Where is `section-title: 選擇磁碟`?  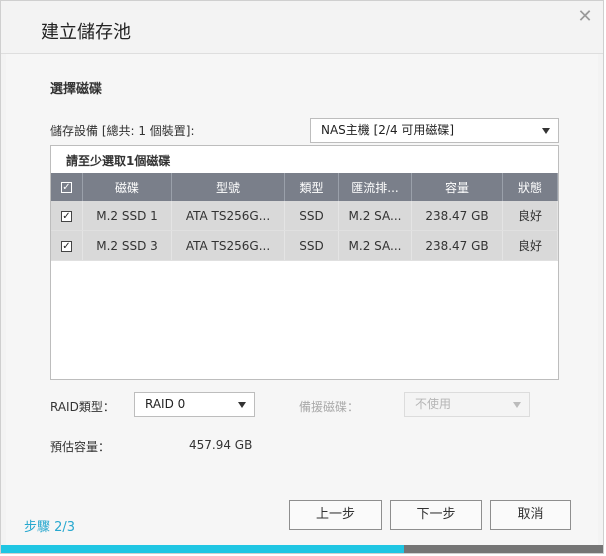
section-title: 選擇磁碟 is located at coordinates (76, 89).